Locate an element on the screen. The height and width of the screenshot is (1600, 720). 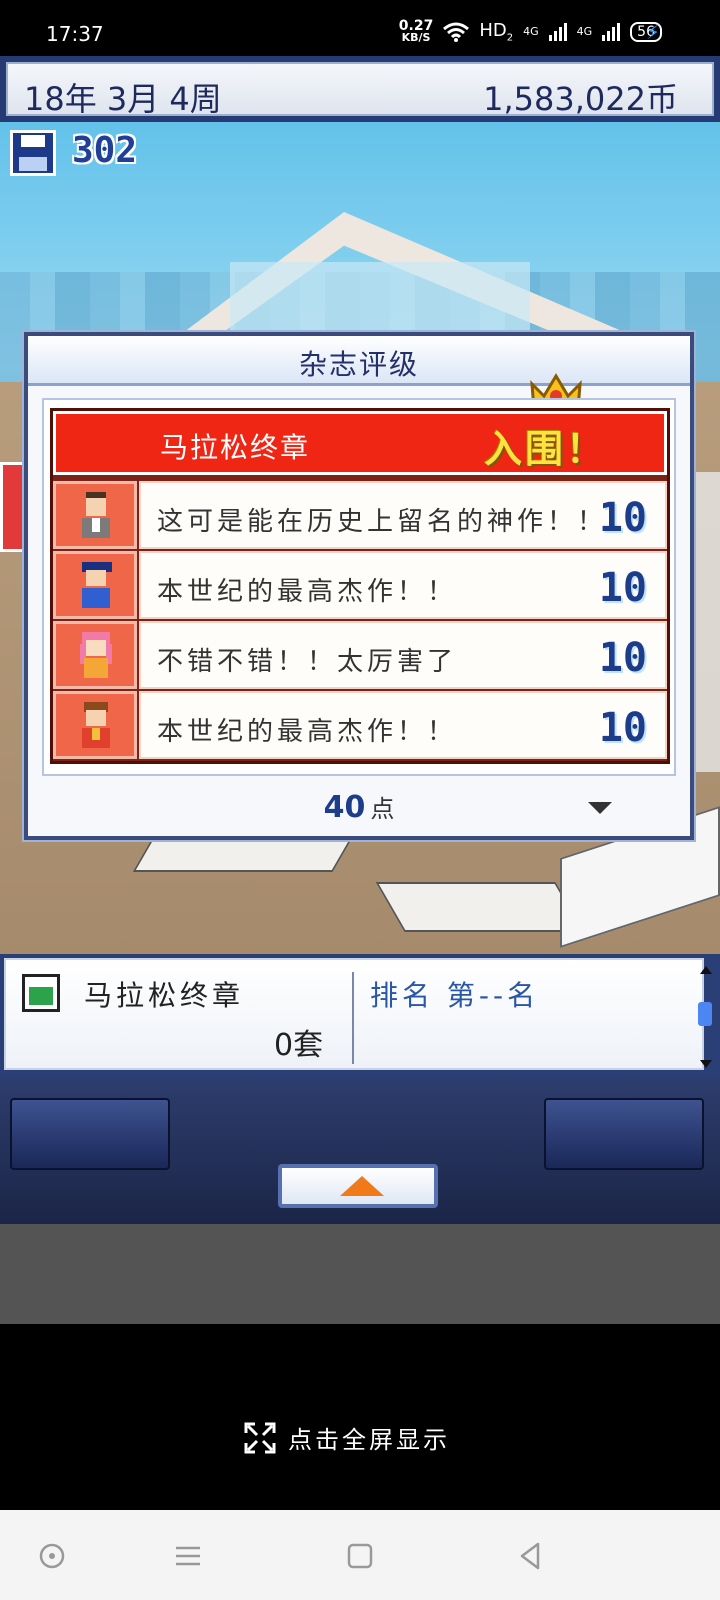
review-row: 这可是能在历史上留名的神作！！ 10 is located at coordinates (360, 515).